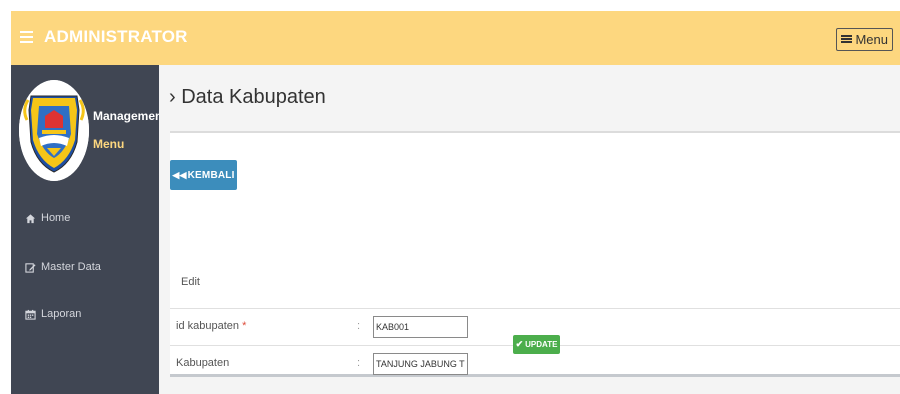  Describe the element at coordinates (190, 282) in the screenshot. I see `form-title: Edit` at that location.